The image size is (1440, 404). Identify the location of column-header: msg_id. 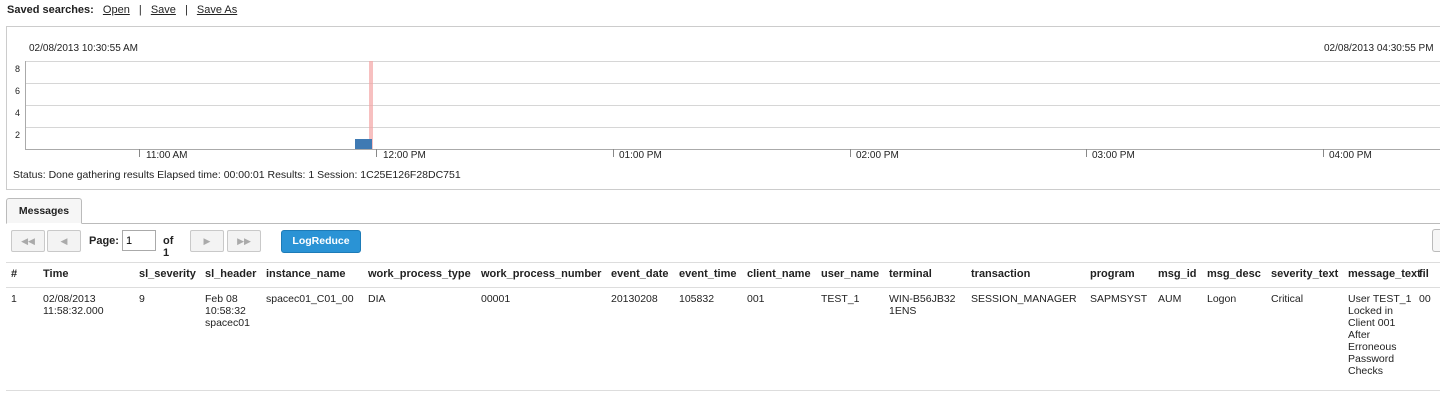
(1177, 274).